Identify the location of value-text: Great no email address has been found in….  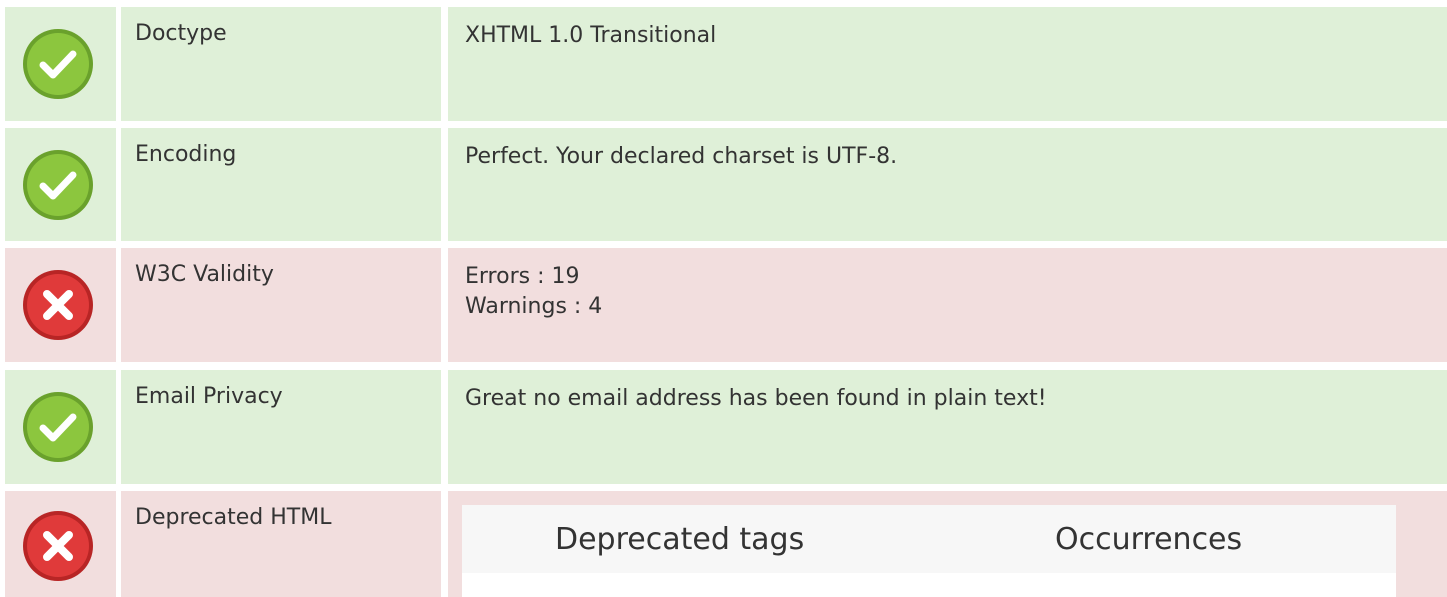
(756, 398).